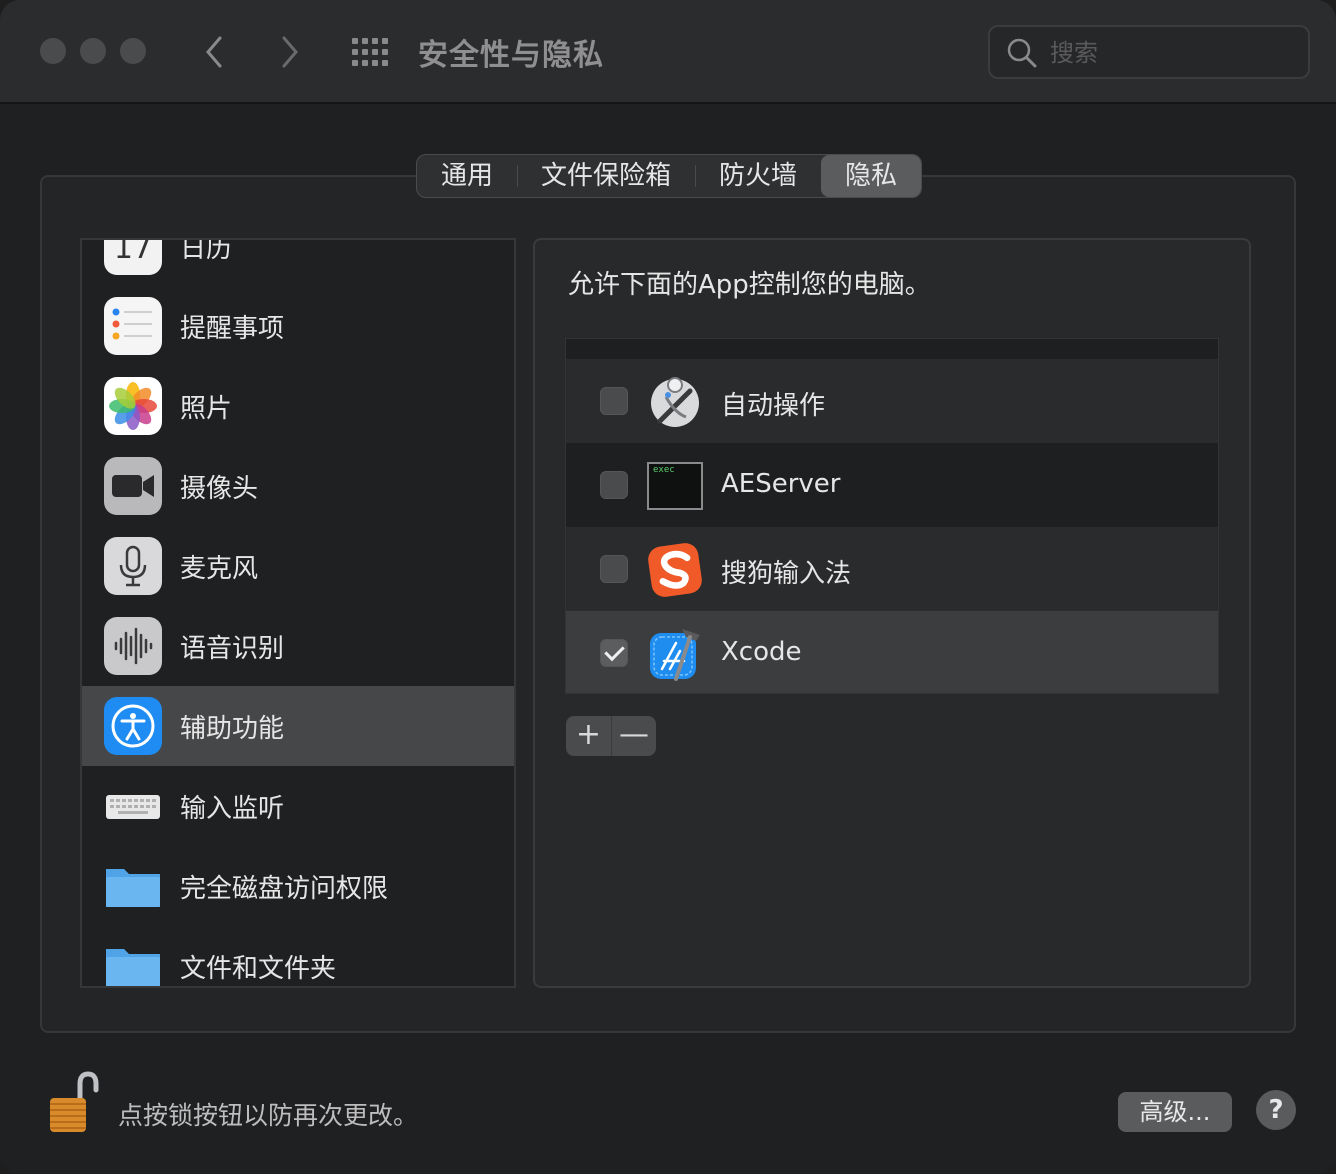 Image resolution: width=1336 pixels, height=1174 pixels. Describe the element at coordinates (232, 328) in the screenshot. I see `category-label: 提醒事项` at that location.